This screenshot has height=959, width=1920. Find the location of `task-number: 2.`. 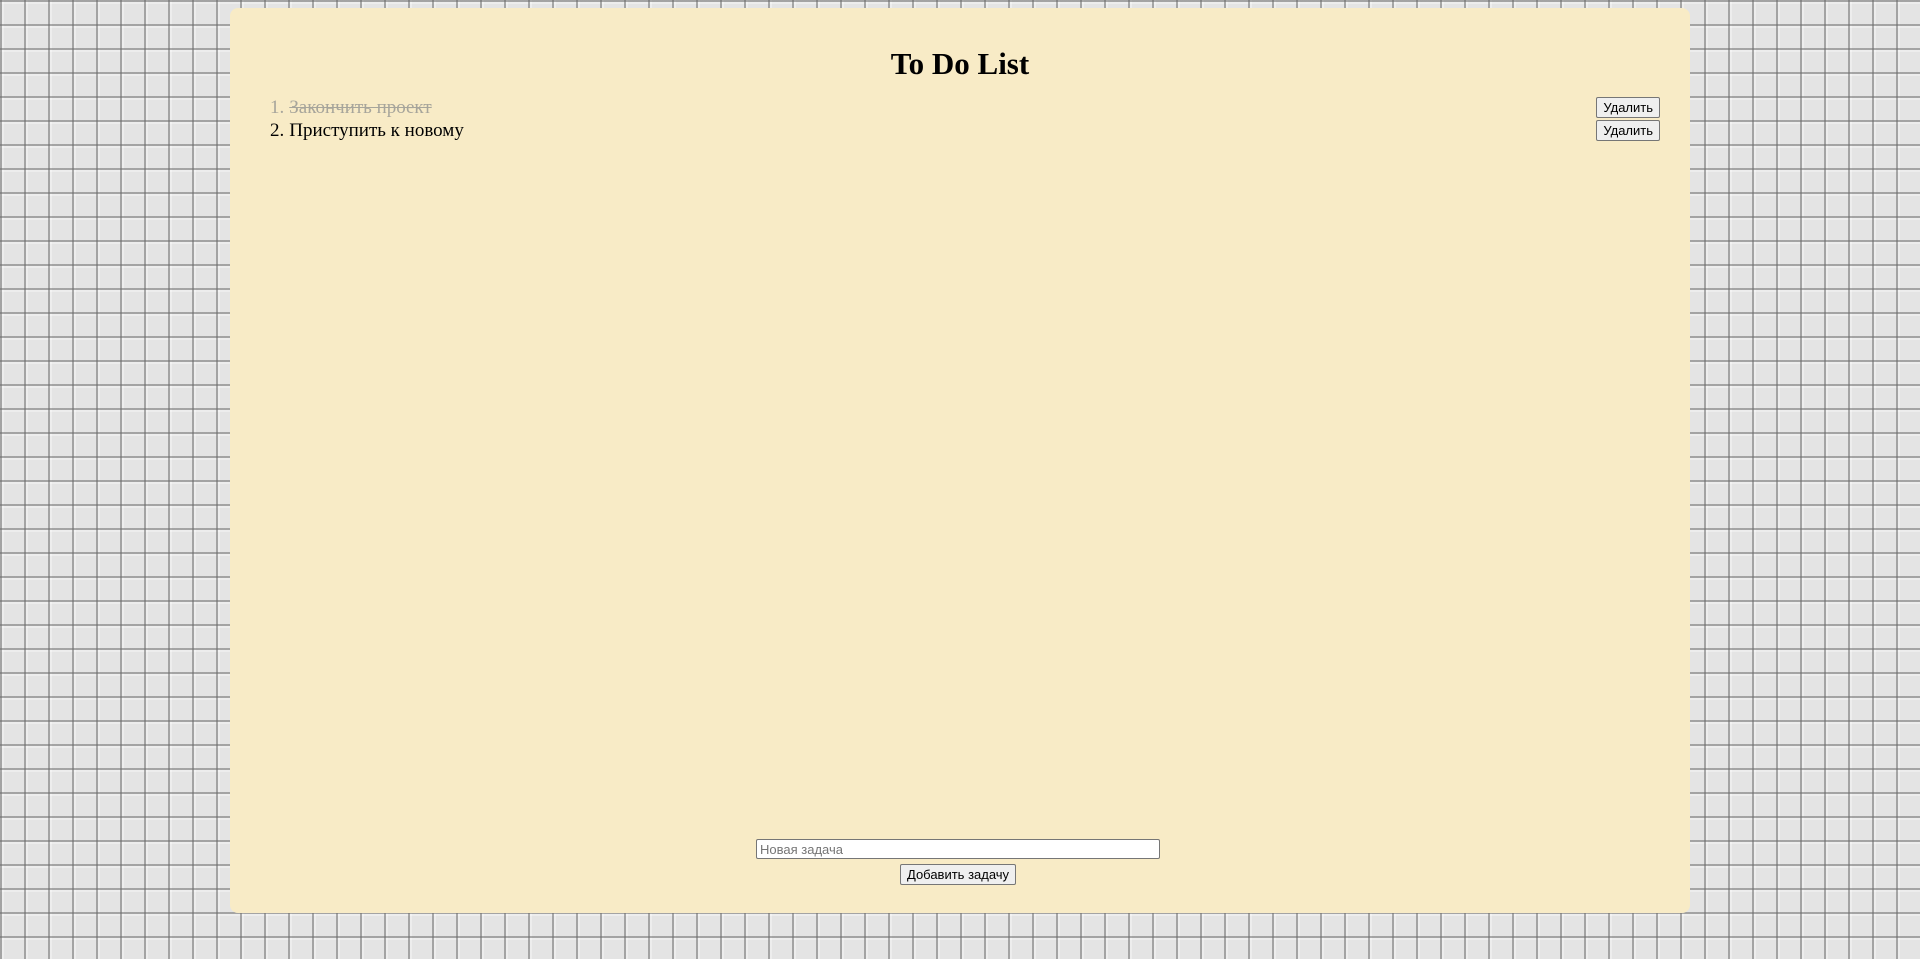

task-number: 2. is located at coordinates (277, 130).